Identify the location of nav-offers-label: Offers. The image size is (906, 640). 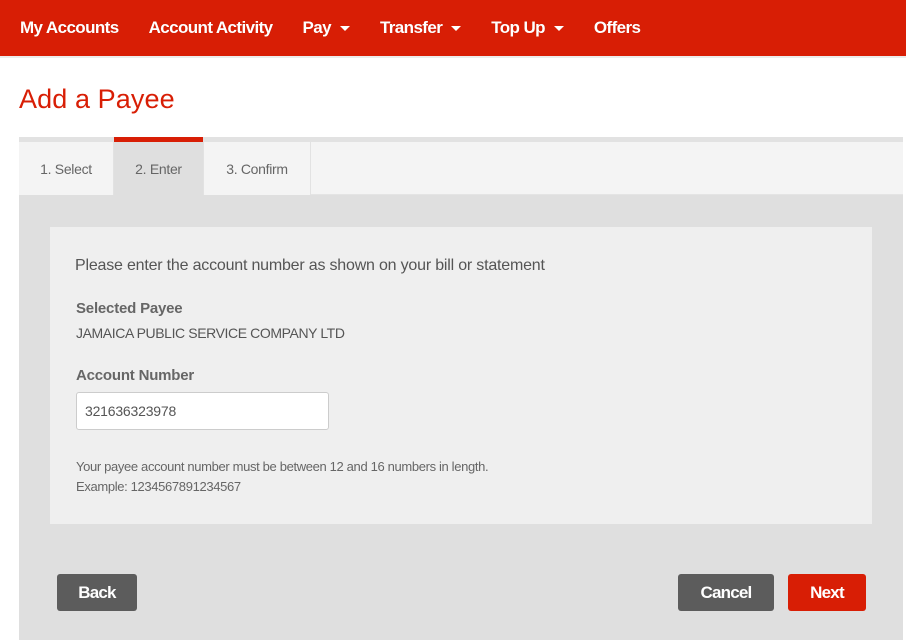
(617, 27).